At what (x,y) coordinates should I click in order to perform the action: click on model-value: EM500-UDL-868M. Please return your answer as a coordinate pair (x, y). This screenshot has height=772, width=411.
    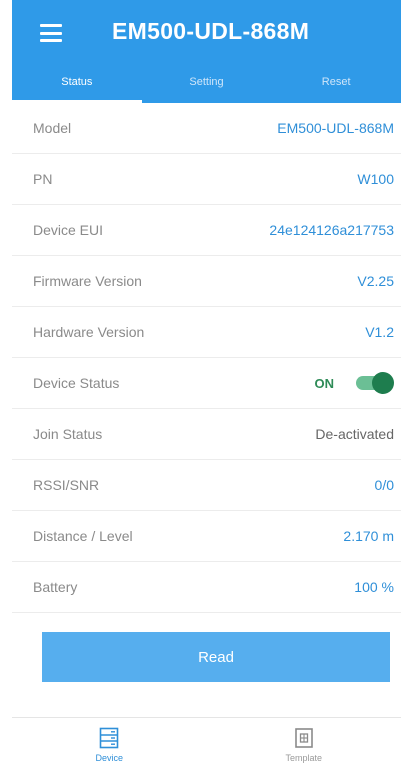
    Looking at the image, I should click on (335, 128).